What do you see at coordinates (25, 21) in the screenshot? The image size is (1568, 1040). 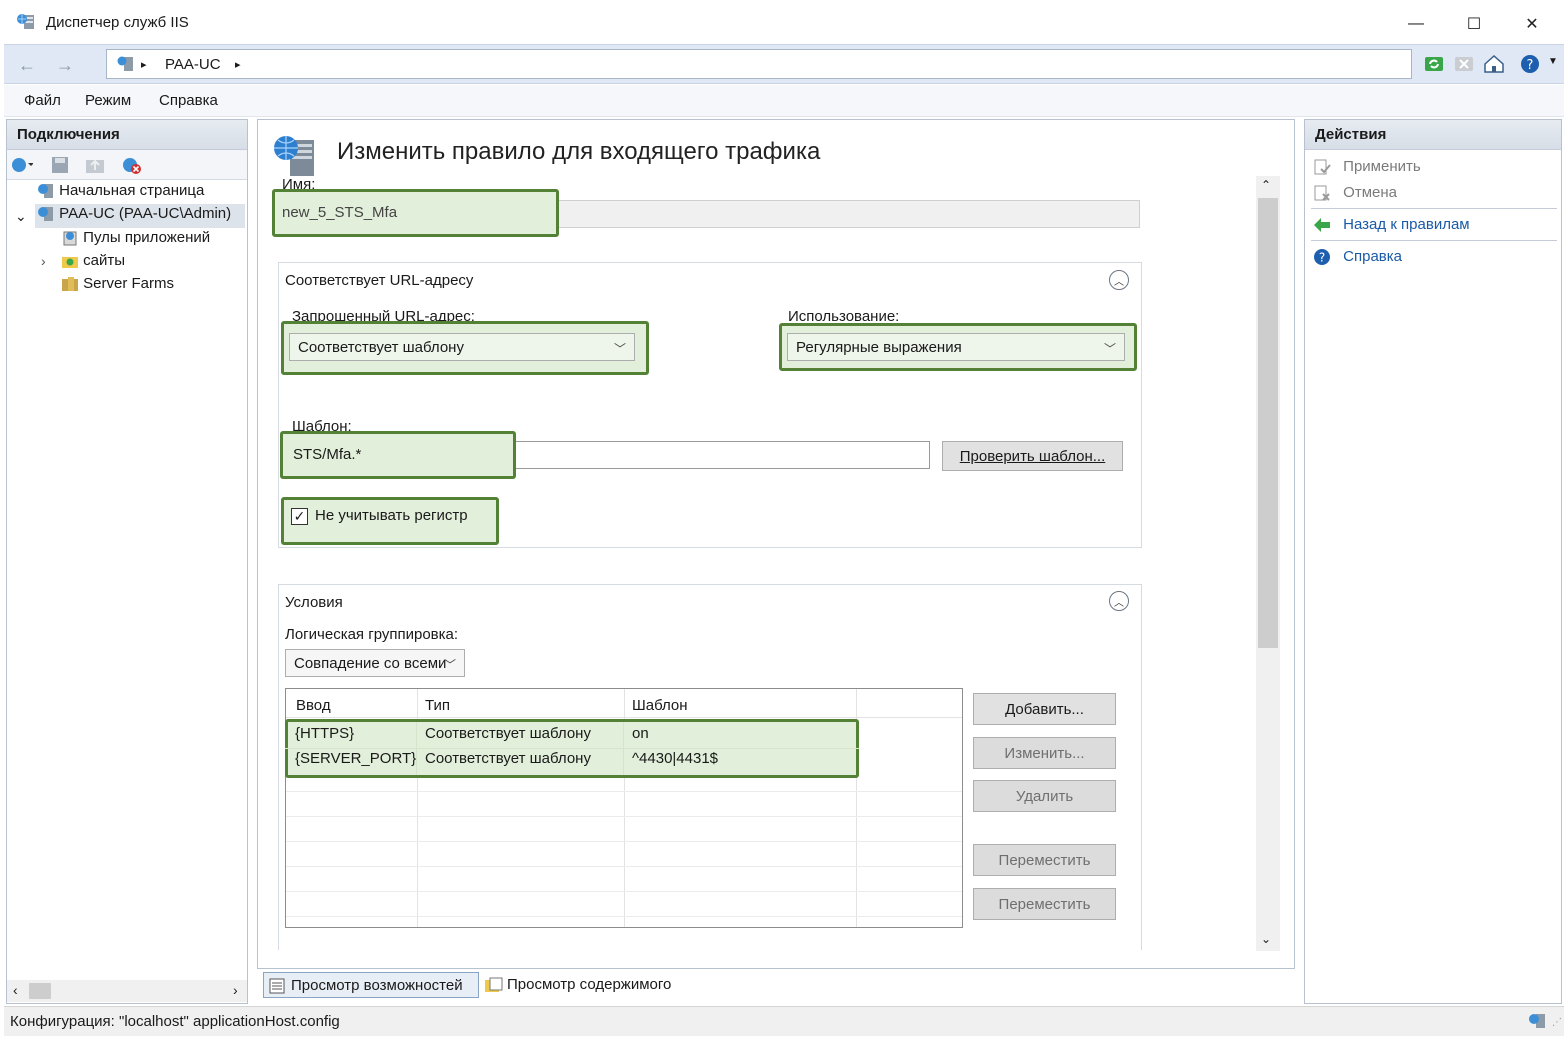 I see `iis-app-icon` at bounding box center [25, 21].